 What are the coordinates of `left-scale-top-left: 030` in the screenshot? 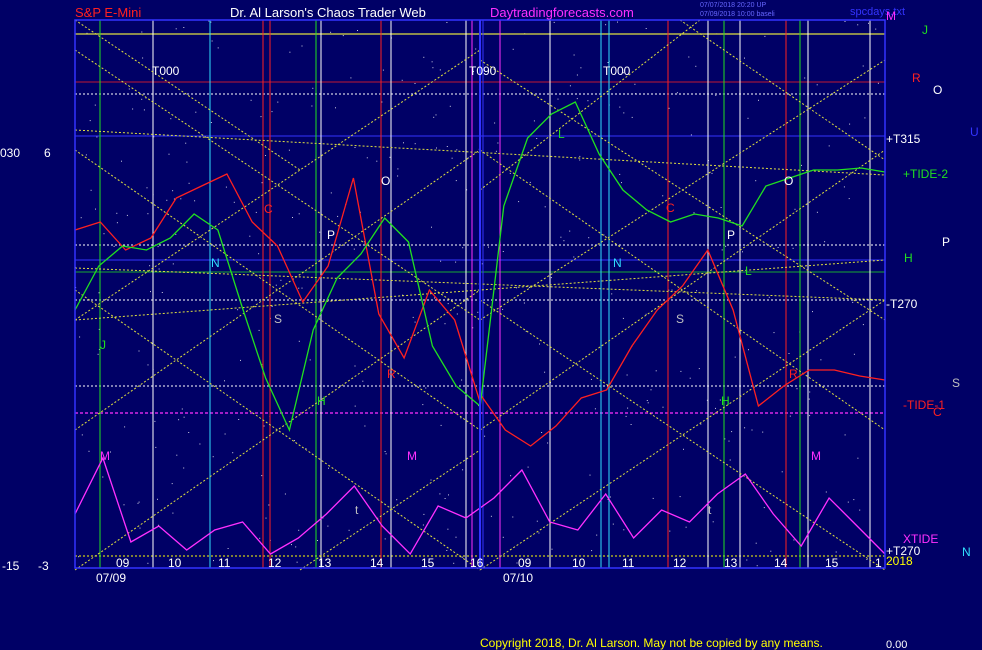 It's located at (10, 153).